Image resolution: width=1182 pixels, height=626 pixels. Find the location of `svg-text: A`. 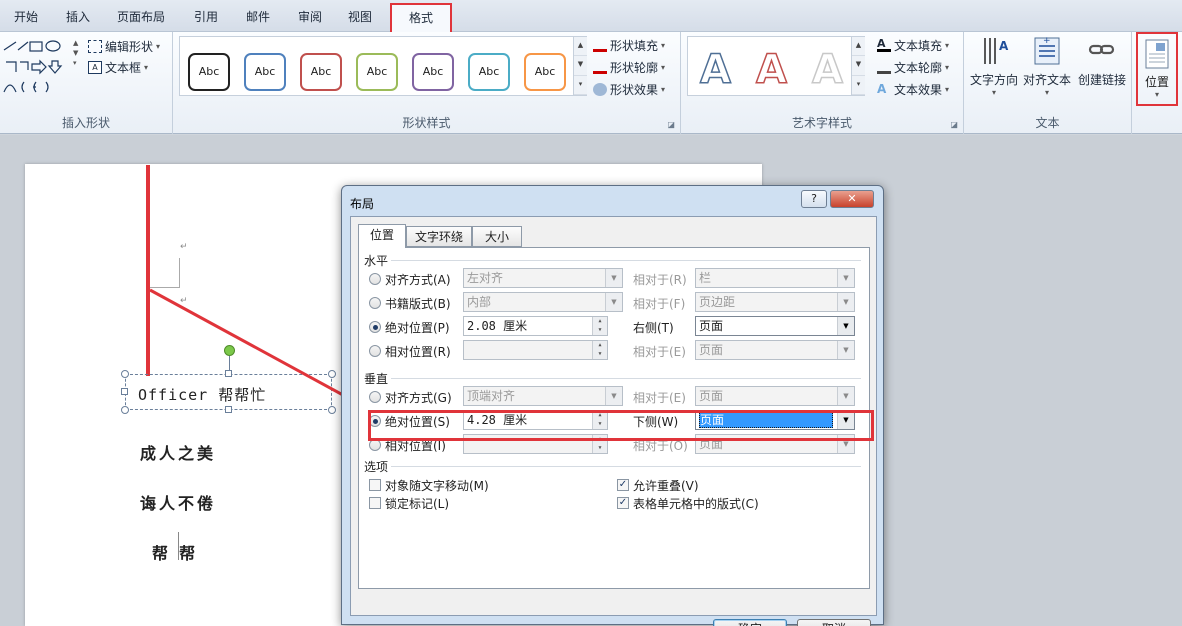

svg-text: A is located at coordinates (1004, 46).